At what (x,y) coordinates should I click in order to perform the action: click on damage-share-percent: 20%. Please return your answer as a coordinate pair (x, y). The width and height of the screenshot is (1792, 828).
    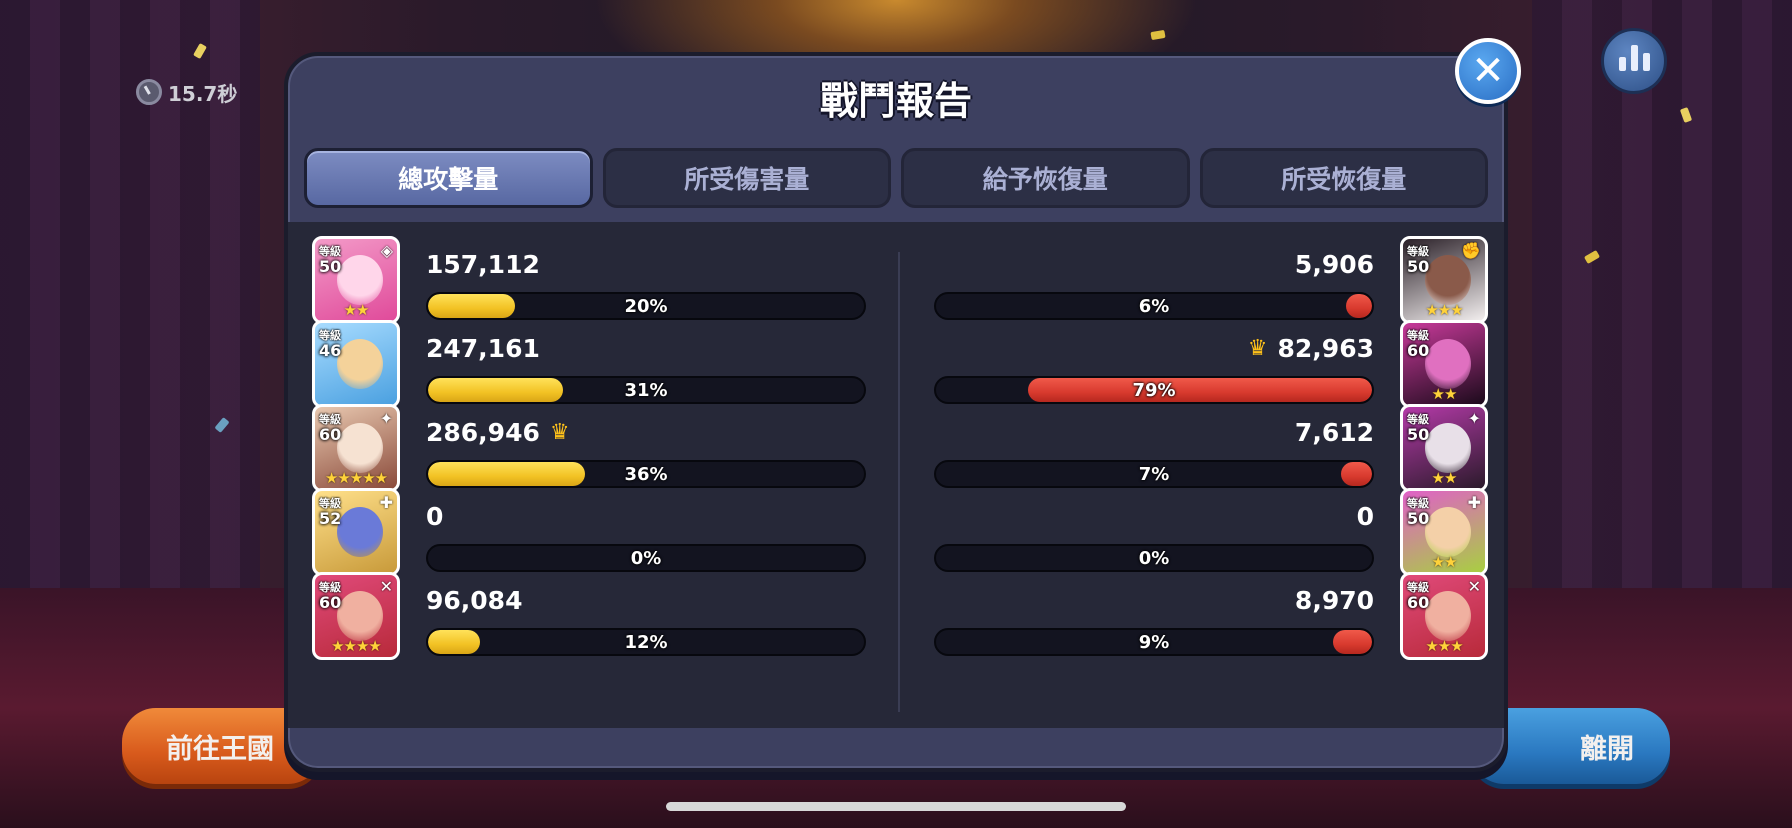
    Looking at the image, I should click on (646, 306).